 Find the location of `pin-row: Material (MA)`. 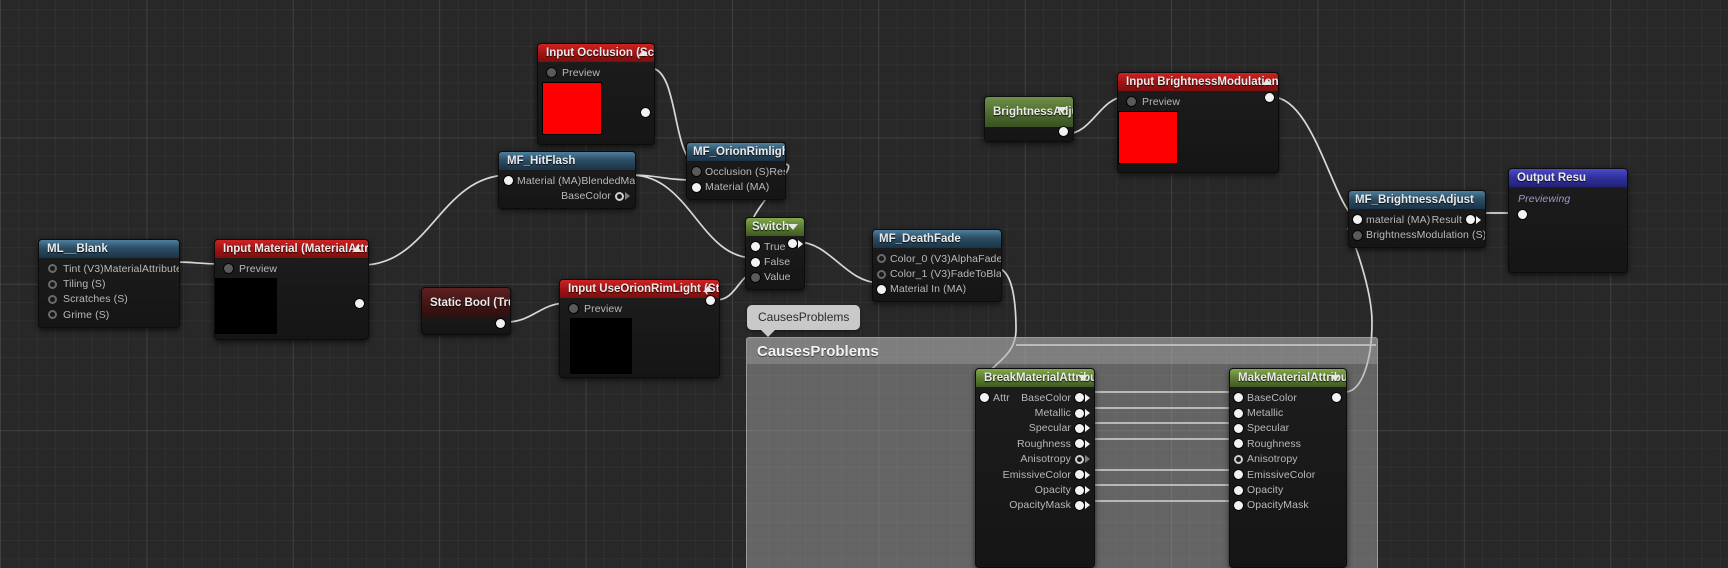

pin-row: Material (MA) is located at coordinates (736, 186).